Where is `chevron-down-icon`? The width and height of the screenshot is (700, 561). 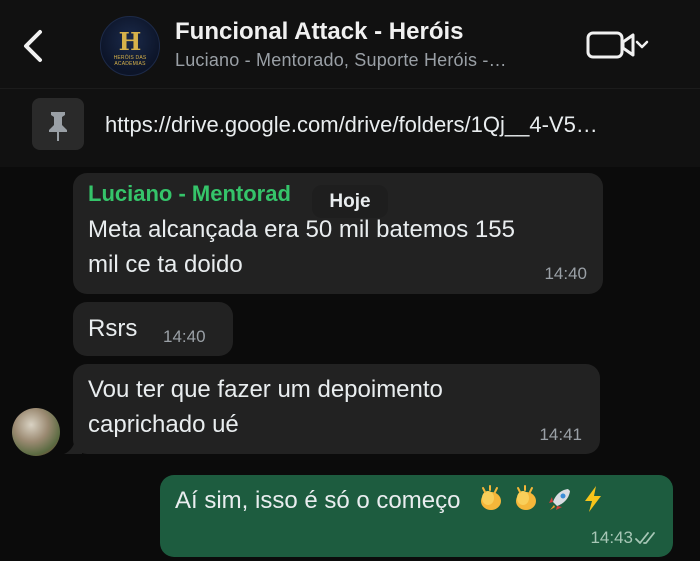 chevron-down-icon is located at coordinates (642, 44).